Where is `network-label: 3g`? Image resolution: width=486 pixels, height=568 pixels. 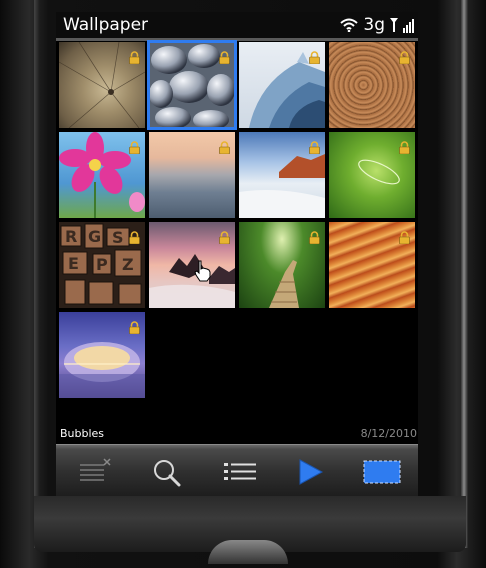
network-label: 3g is located at coordinates (374, 25).